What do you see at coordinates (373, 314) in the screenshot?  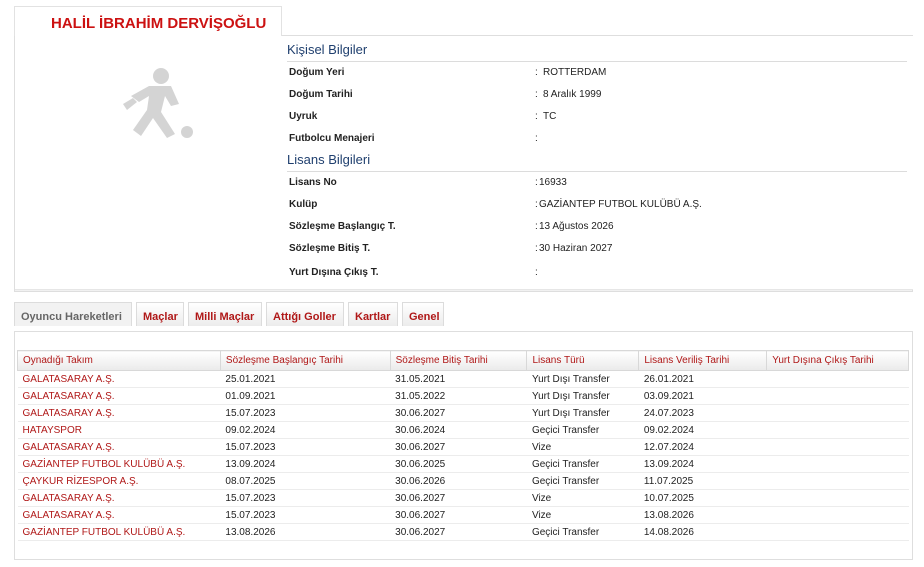 I see `tab-kartlar: Kartlar` at bounding box center [373, 314].